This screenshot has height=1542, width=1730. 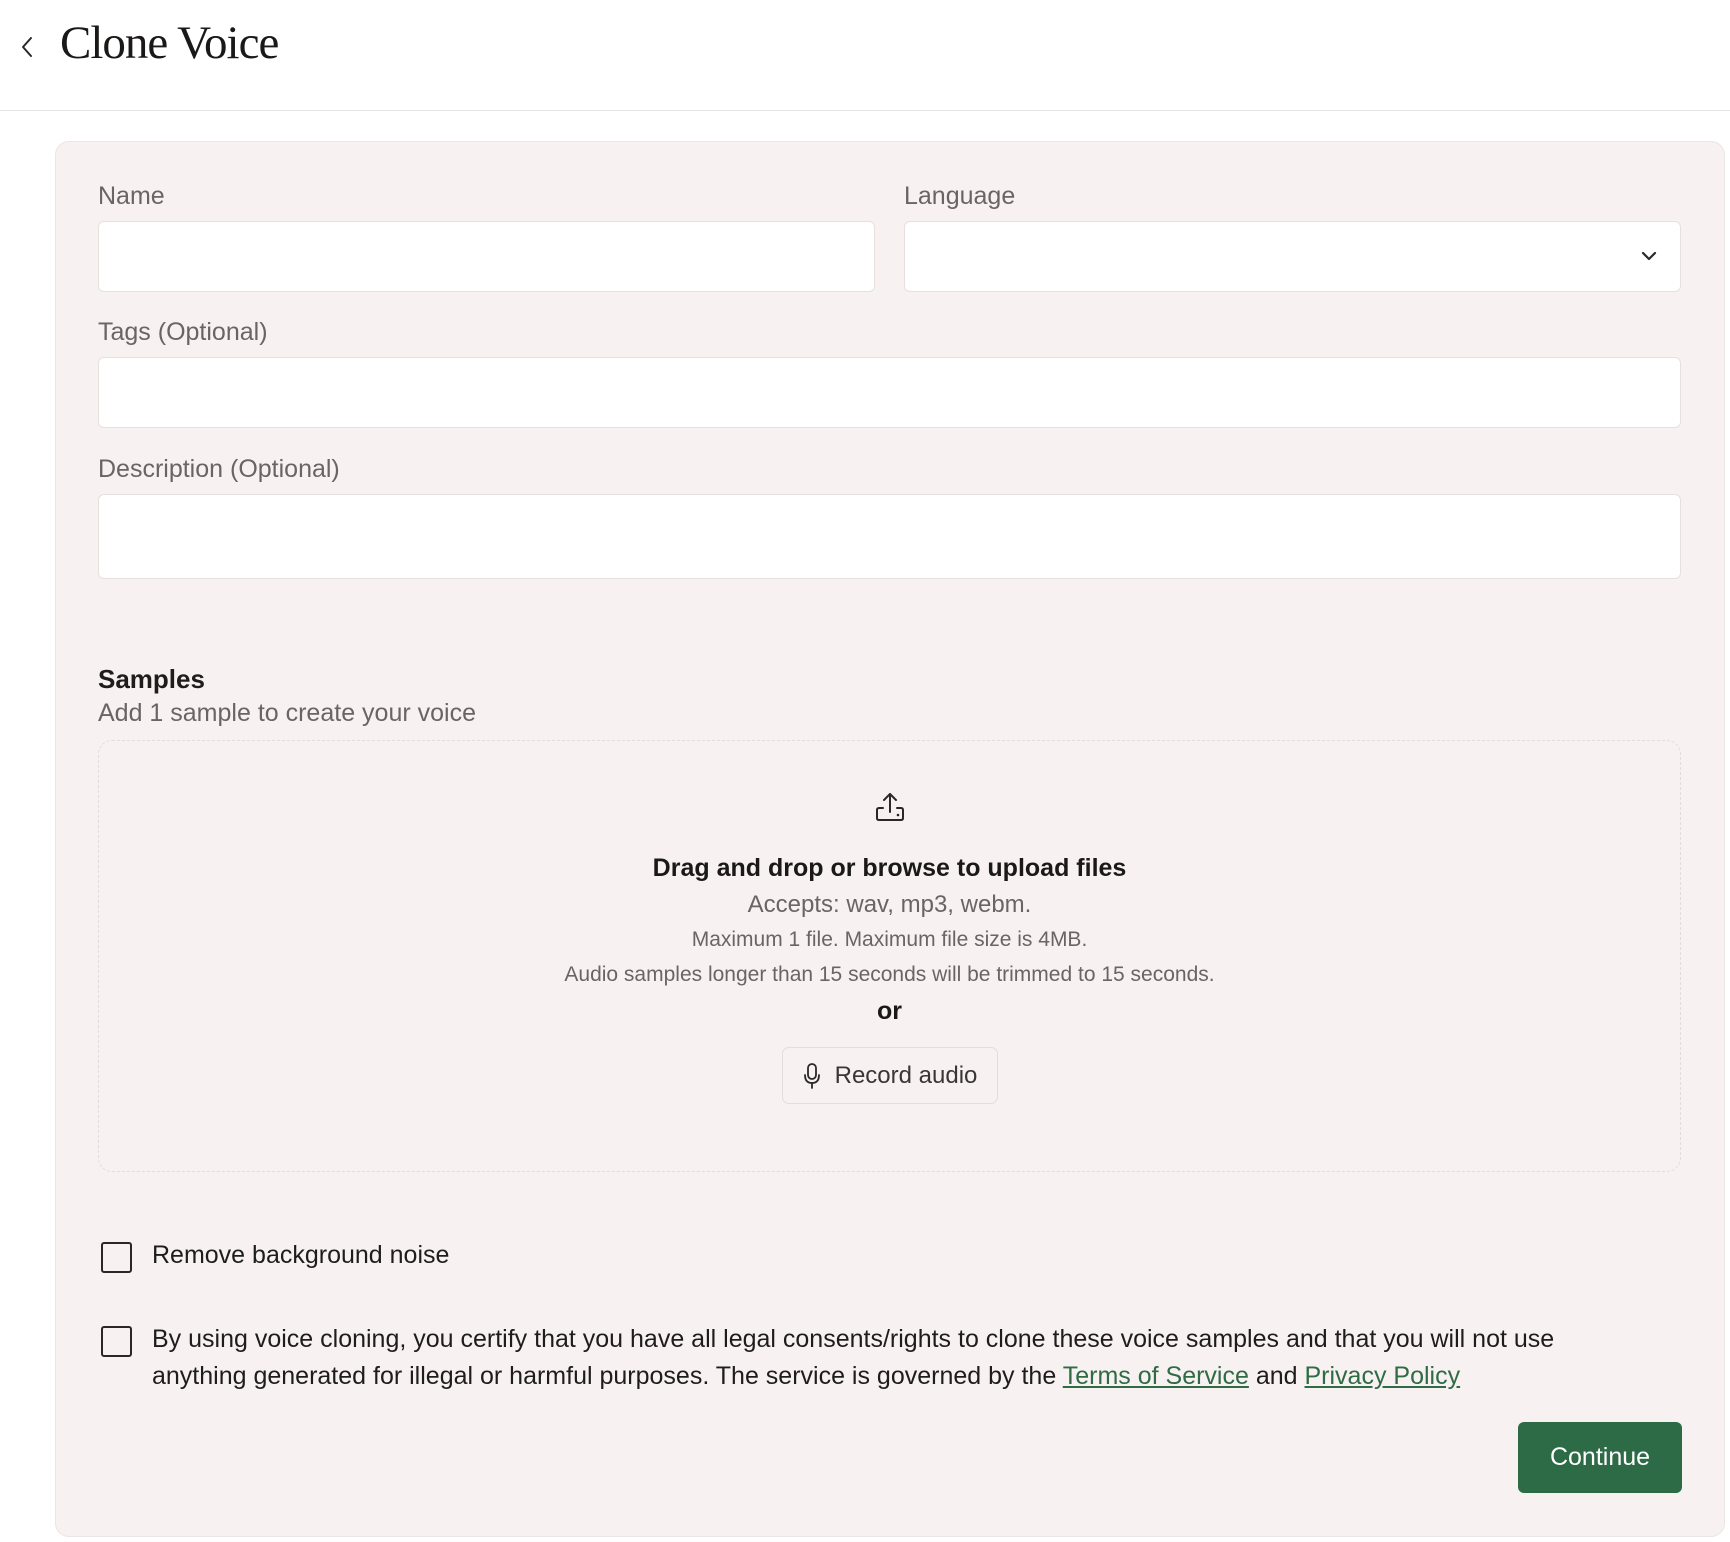 What do you see at coordinates (1292, 256) in the screenshot?
I see `language-select` at bounding box center [1292, 256].